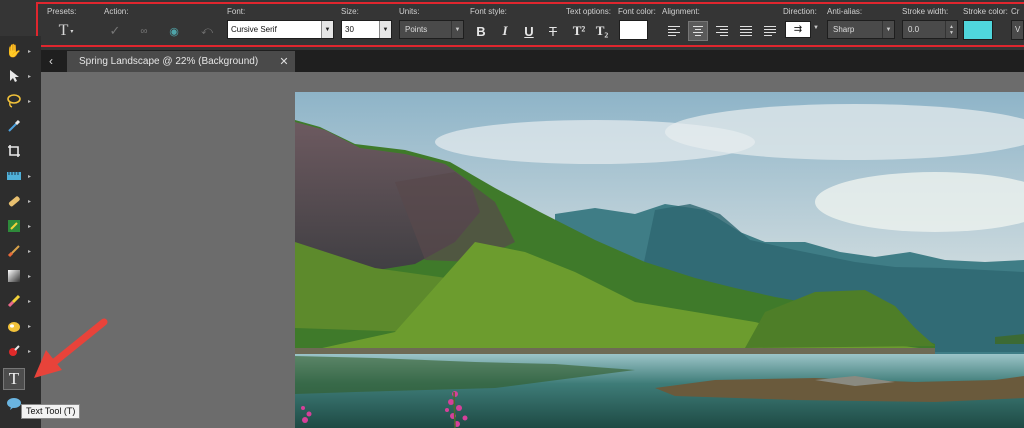 The image size is (1024, 428). What do you see at coordinates (1017, 30) in the screenshot?
I see `cut-off-button: V` at bounding box center [1017, 30].